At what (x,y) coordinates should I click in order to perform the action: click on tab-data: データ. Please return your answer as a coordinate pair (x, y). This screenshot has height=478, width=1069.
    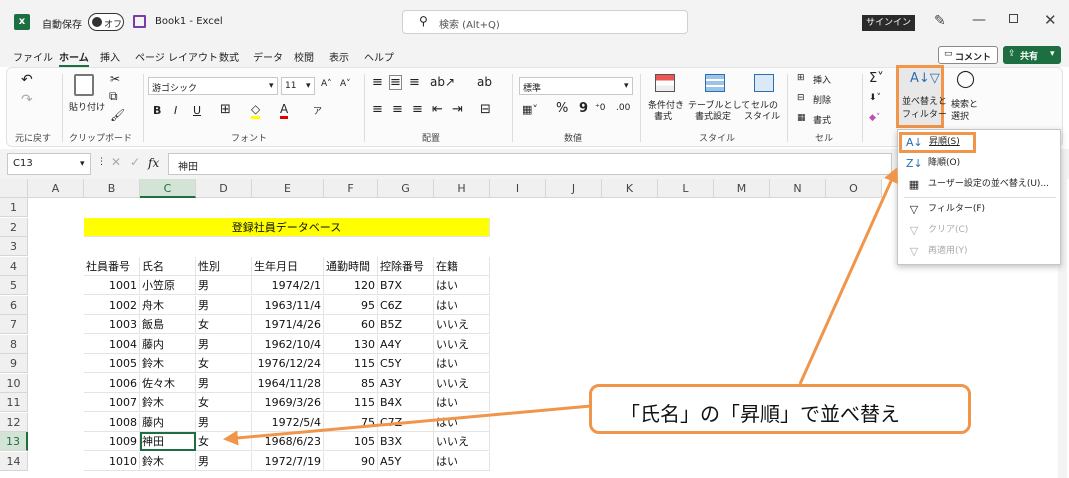
    Looking at the image, I should click on (268, 56).